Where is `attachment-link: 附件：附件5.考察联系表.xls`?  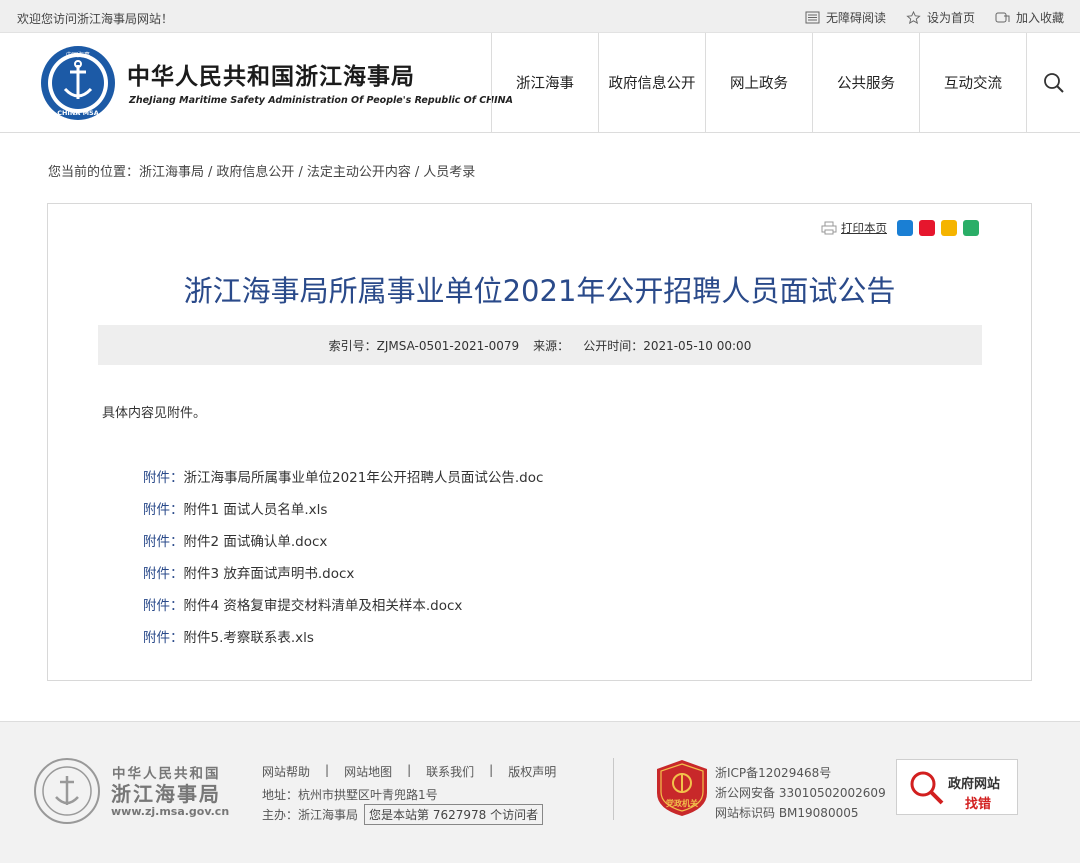
attachment-link: 附件：附件5.考察联系表.xls is located at coordinates (343, 642).